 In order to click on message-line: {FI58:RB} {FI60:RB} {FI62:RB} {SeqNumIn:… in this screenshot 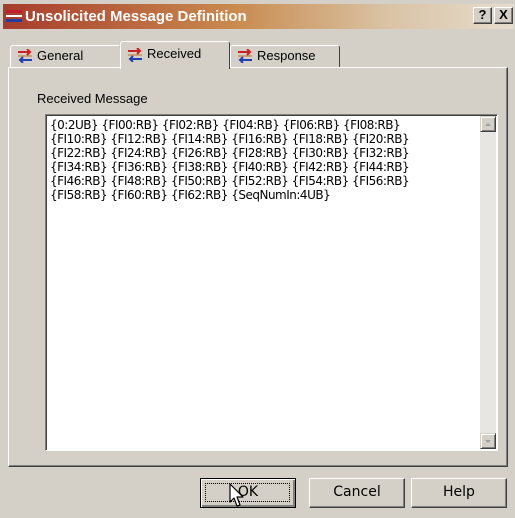, I will do `click(190, 195)`.